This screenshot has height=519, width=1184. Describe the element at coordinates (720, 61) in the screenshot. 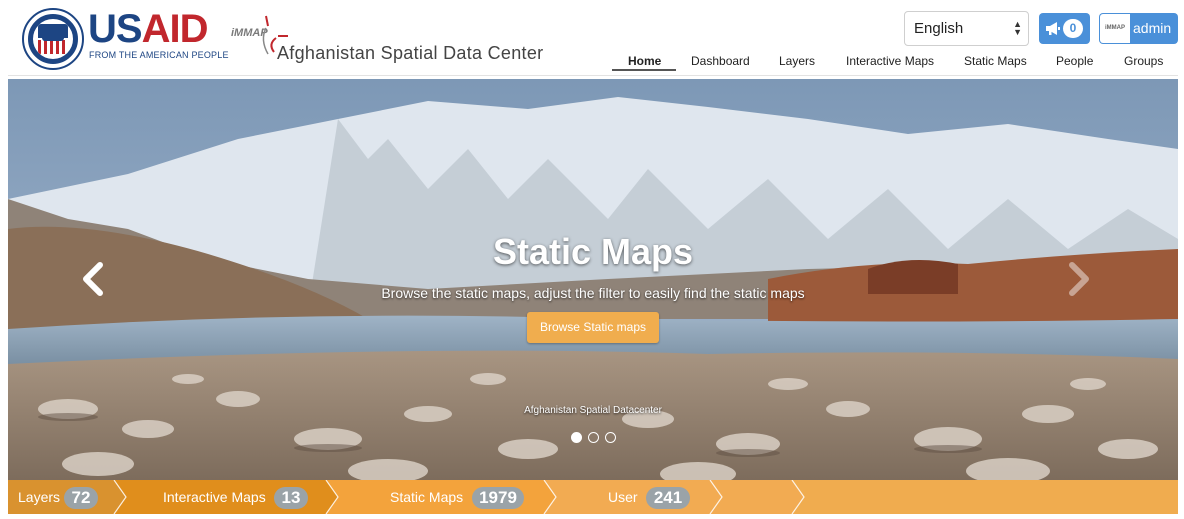

I see `nav-item-dashboard: Dashboard` at that location.